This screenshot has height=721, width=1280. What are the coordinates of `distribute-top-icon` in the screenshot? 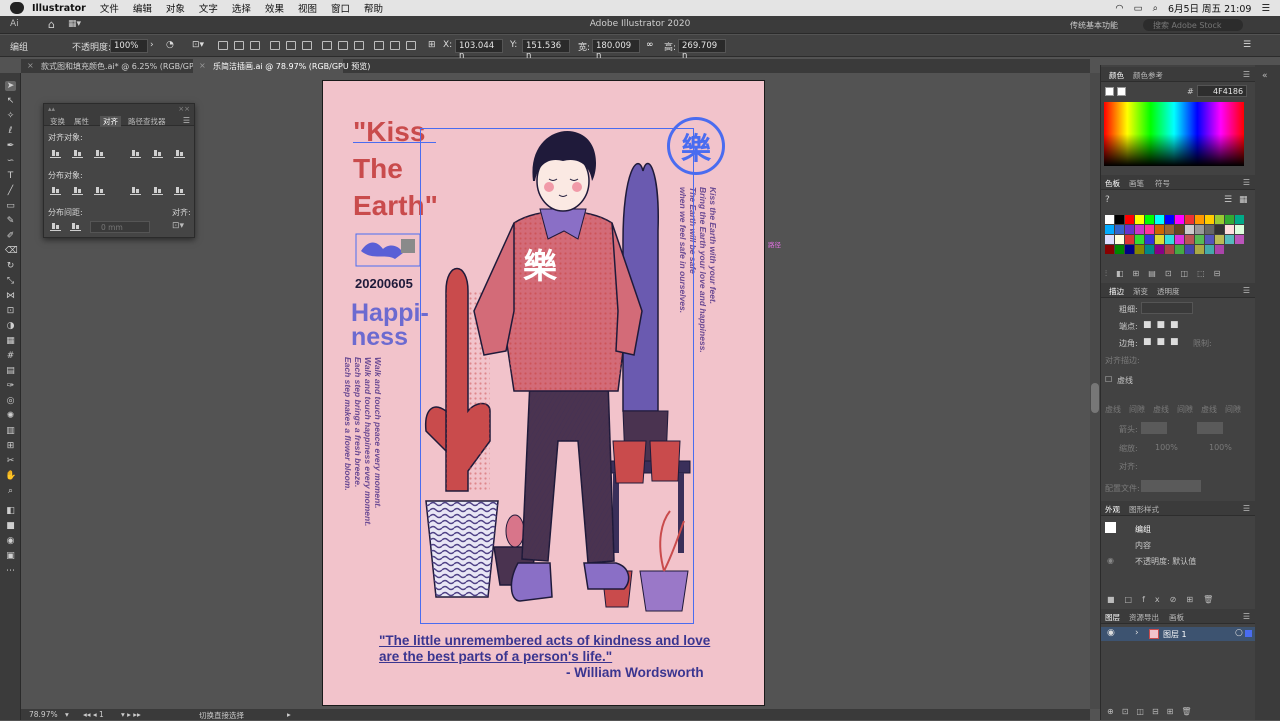 It's located at (327, 45).